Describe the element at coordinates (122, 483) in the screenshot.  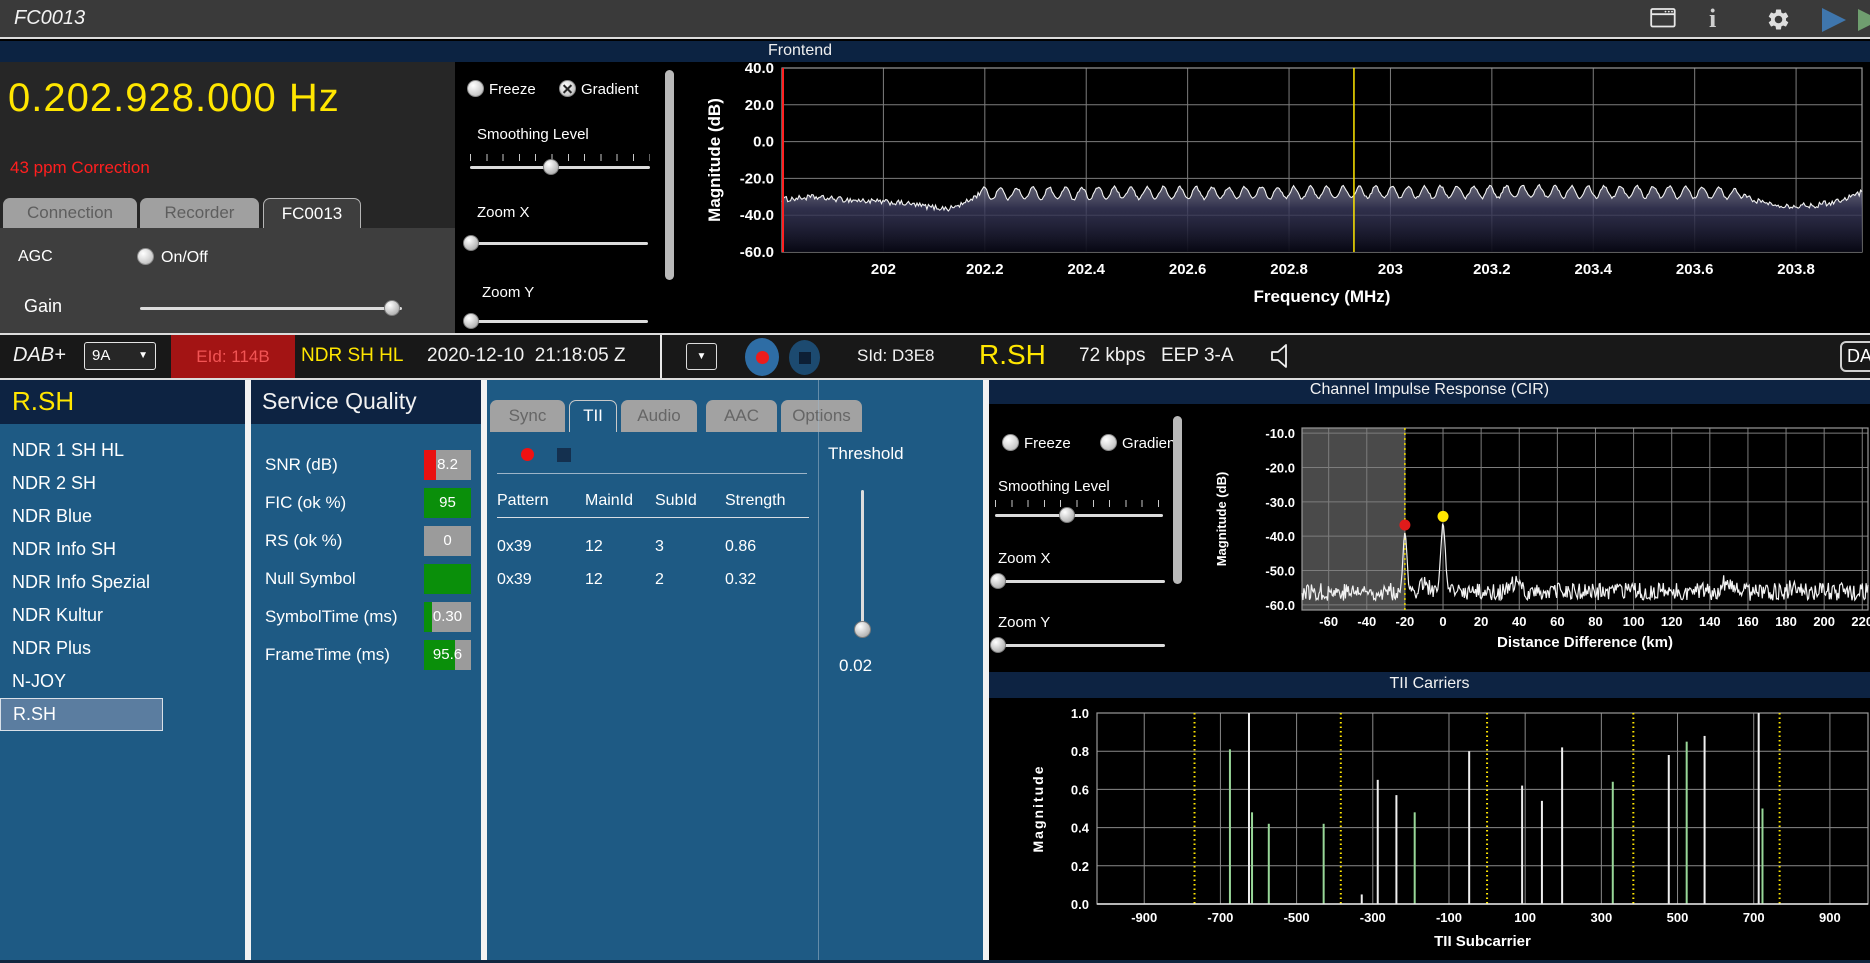
I see `service-list-item: NDR 2 SH` at that location.